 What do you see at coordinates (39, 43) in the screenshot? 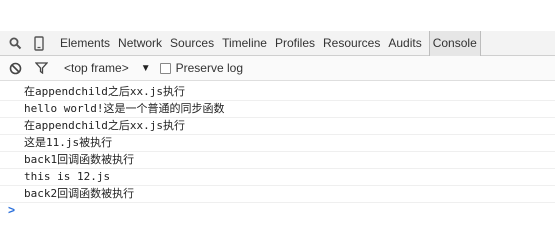
I see `device-mode-icon` at bounding box center [39, 43].